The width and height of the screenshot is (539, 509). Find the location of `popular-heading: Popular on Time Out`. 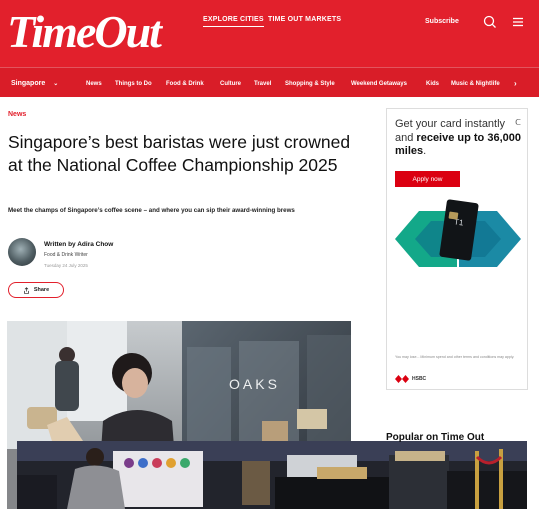

popular-heading: Popular on Time Out is located at coordinates (435, 437).